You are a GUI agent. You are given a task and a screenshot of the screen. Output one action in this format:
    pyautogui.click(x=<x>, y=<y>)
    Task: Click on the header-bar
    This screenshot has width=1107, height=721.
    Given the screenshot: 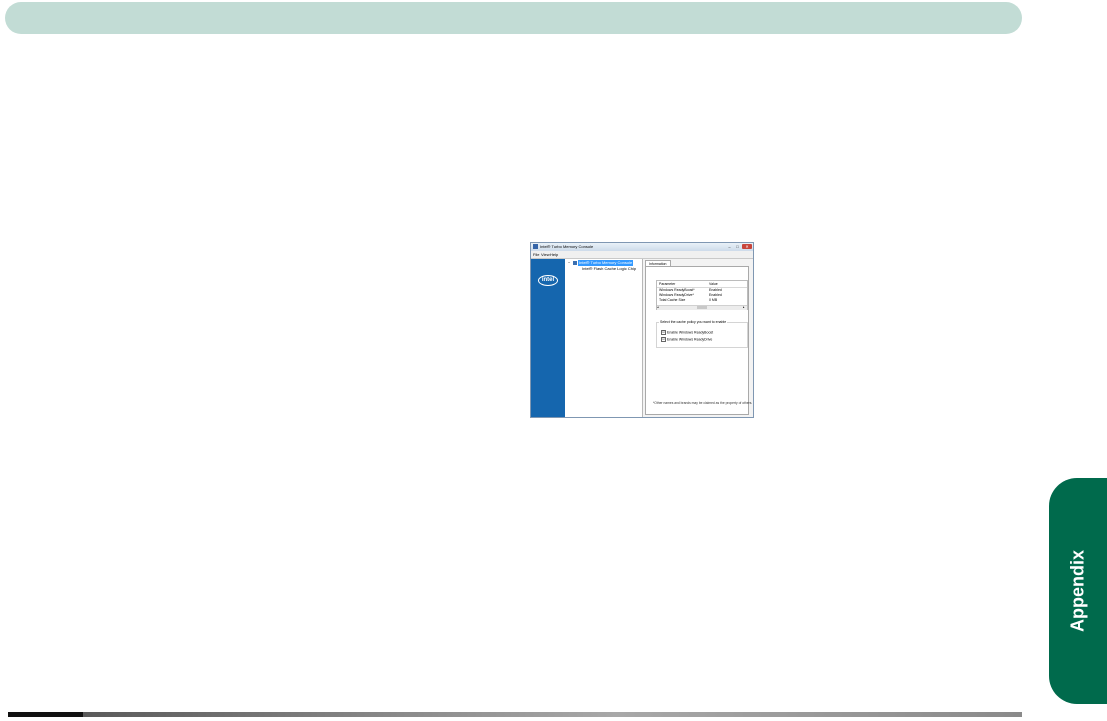 What is the action you would take?
    pyautogui.click(x=513, y=18)
    